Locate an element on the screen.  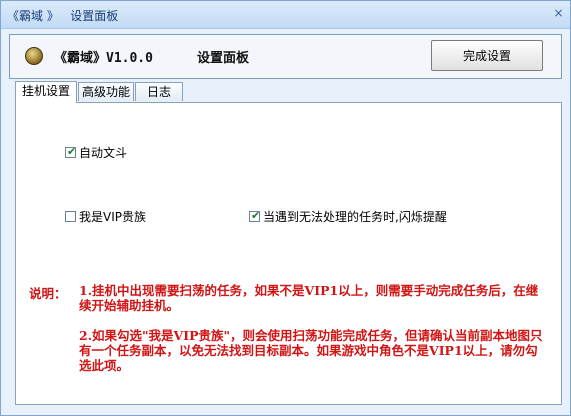
title-bar: 《霸域 》 设置面板 × is located at coordinates (285, 15).